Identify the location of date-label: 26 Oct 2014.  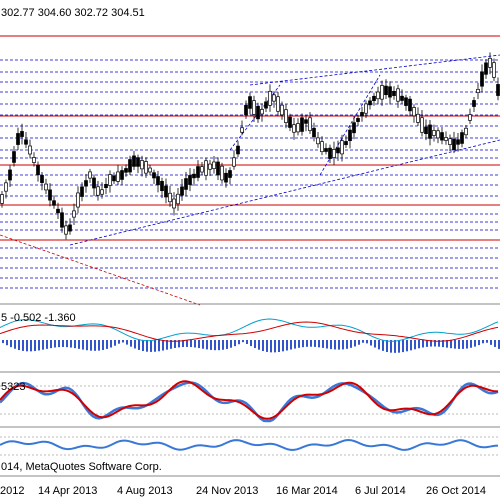
(456, 491).